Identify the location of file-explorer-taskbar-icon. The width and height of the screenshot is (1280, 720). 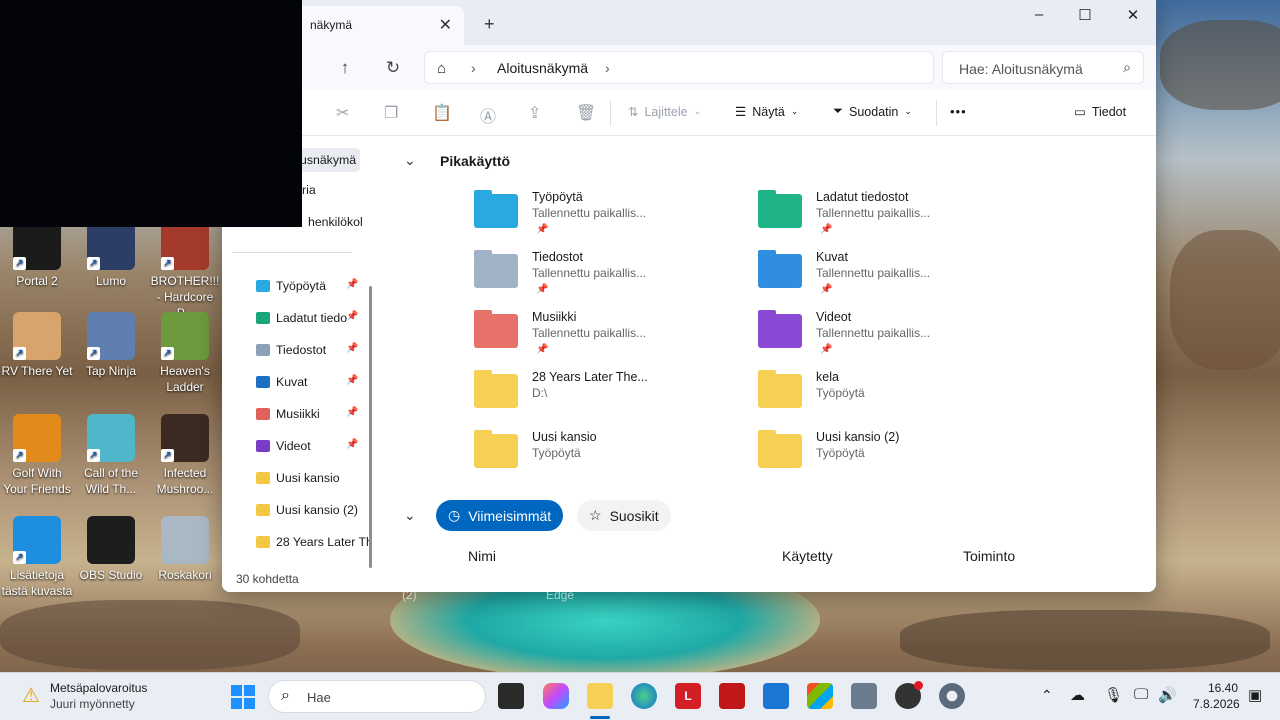
(600, 696).